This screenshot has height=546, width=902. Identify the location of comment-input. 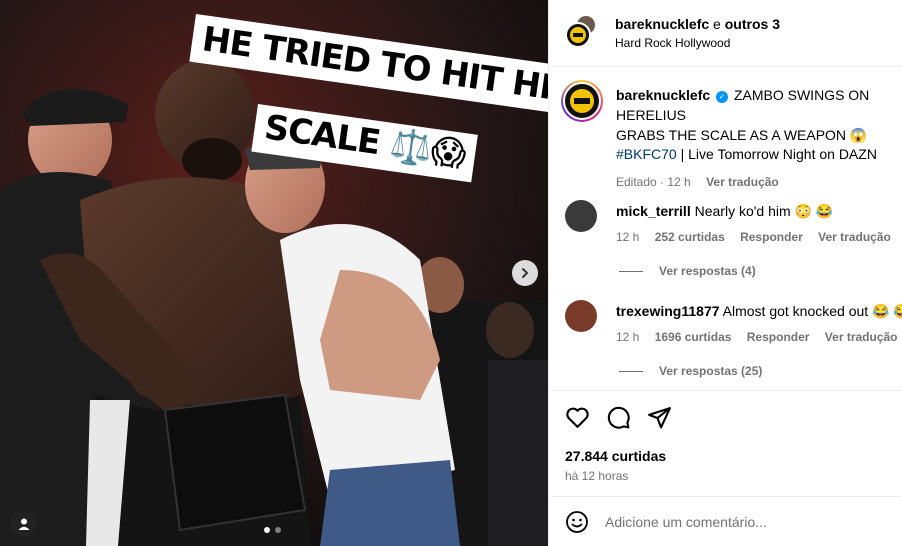
(745, 522).